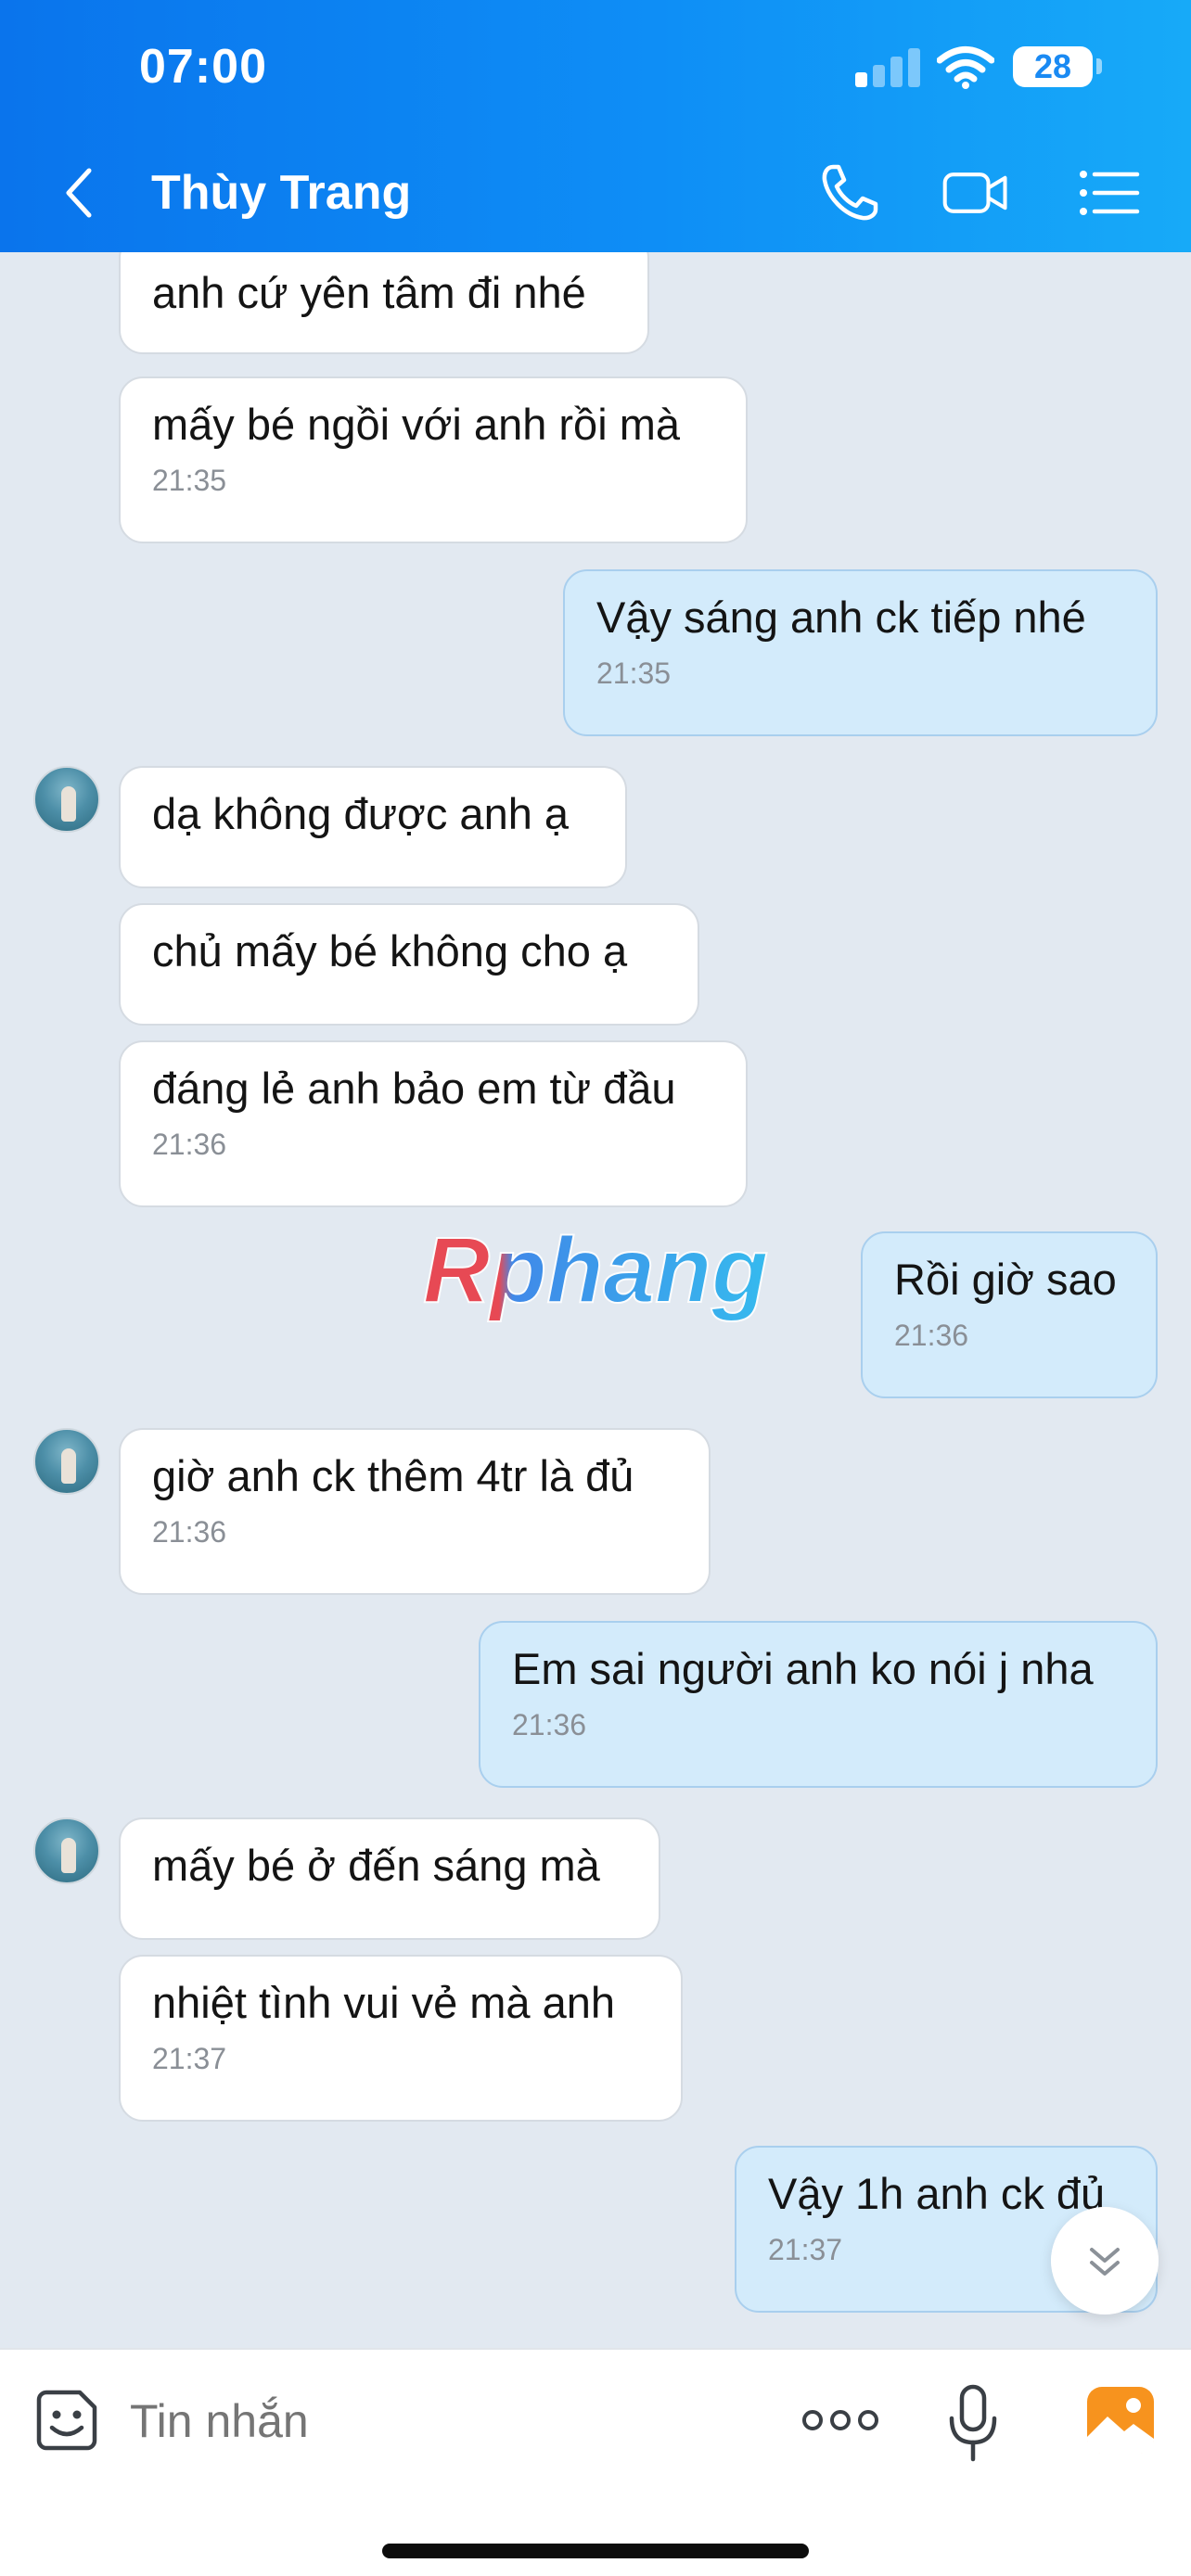 This screenshot has width=1191, height=2576. I want to click on message-text: đáng lẻ anh bảo em từ đầu, so click(414, 1089).